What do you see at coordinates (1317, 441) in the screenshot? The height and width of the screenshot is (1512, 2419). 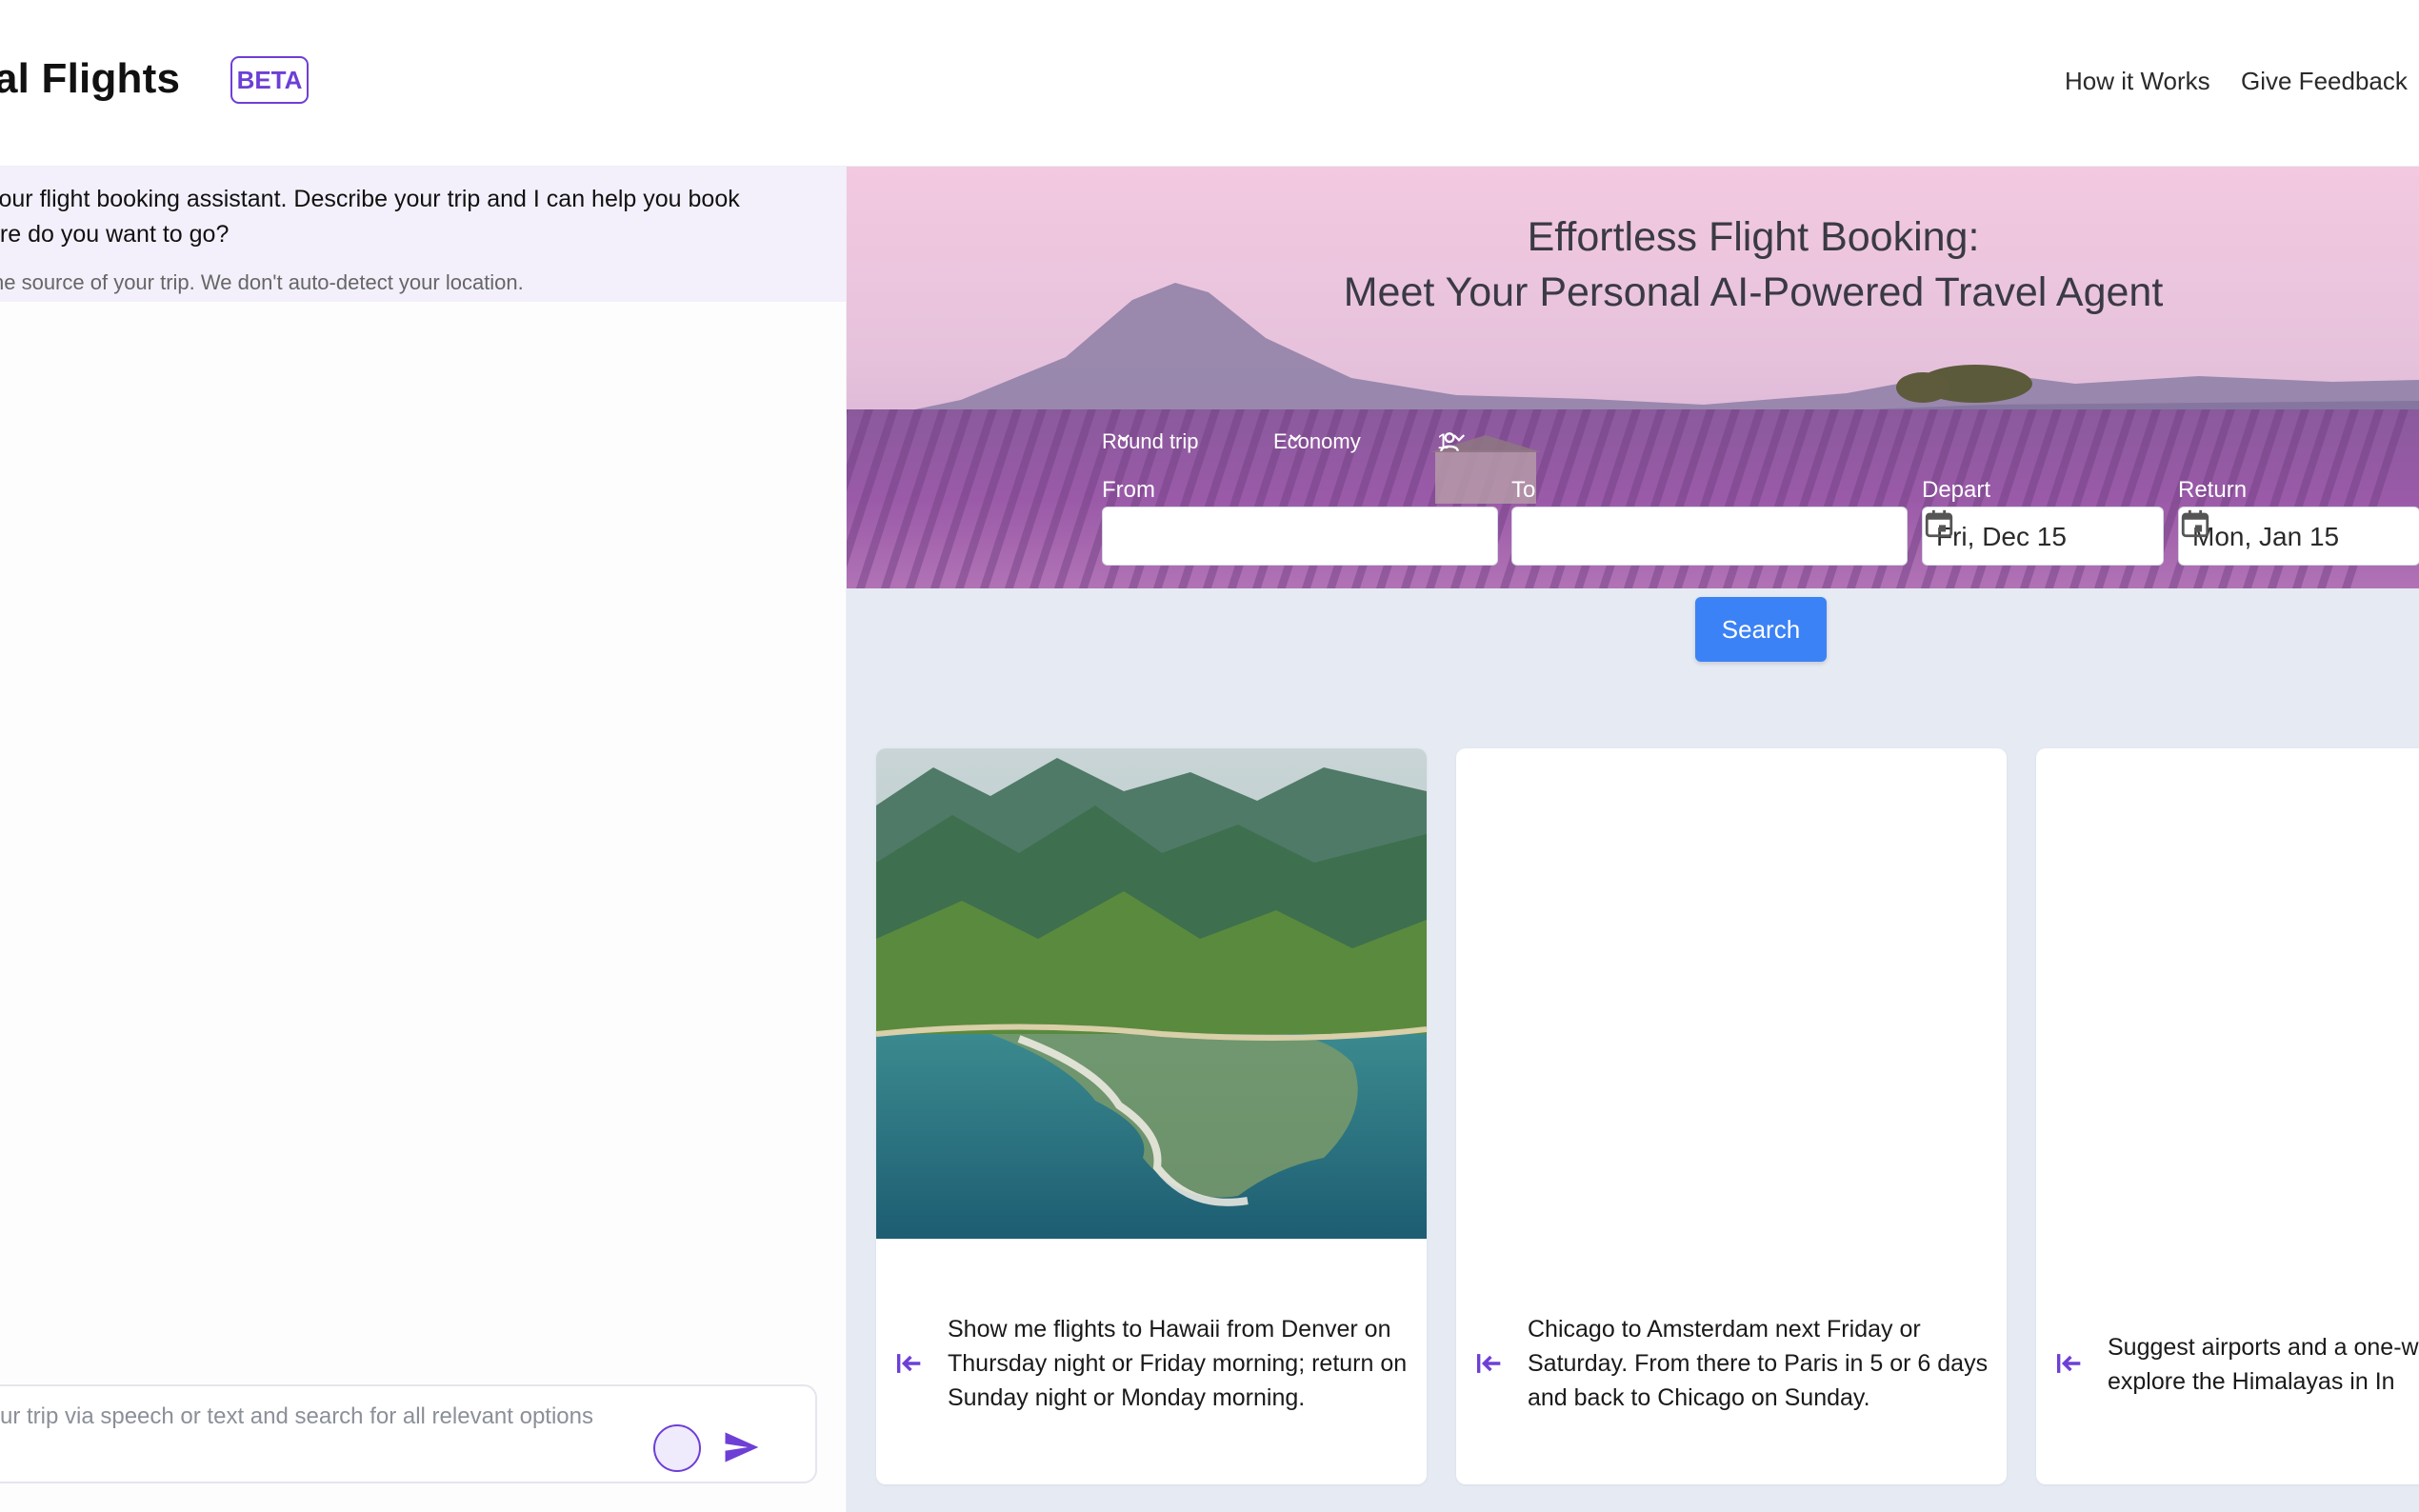 I see `cabin-class-dropdown: Economy` at bounding box center [1317, 441].